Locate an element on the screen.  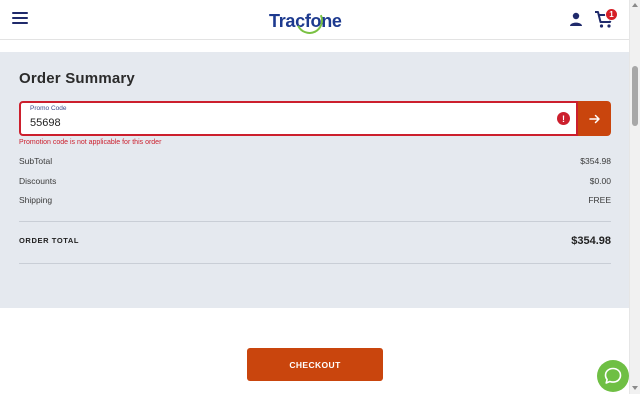
shipping-row: Shipping FREE is located at coordinates (315, 200).